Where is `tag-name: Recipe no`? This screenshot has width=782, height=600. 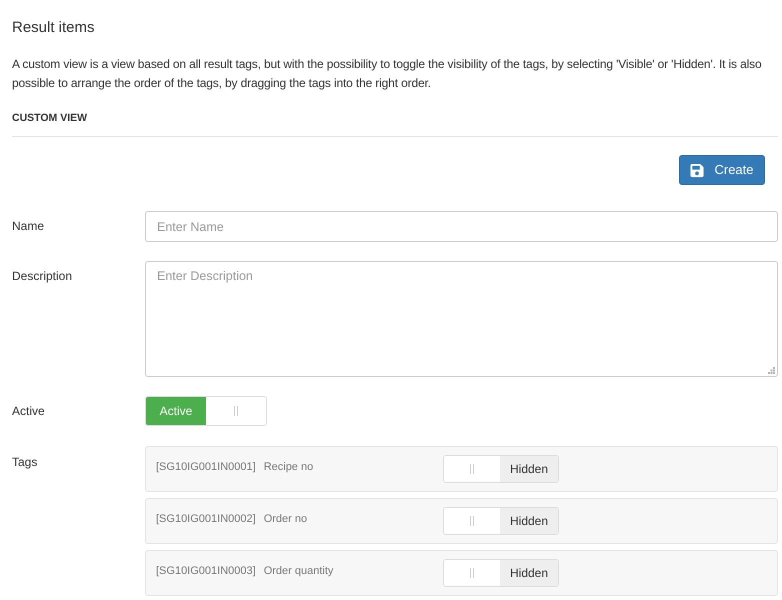 tag-name: Recipe no is located at coordinates (289, 468).